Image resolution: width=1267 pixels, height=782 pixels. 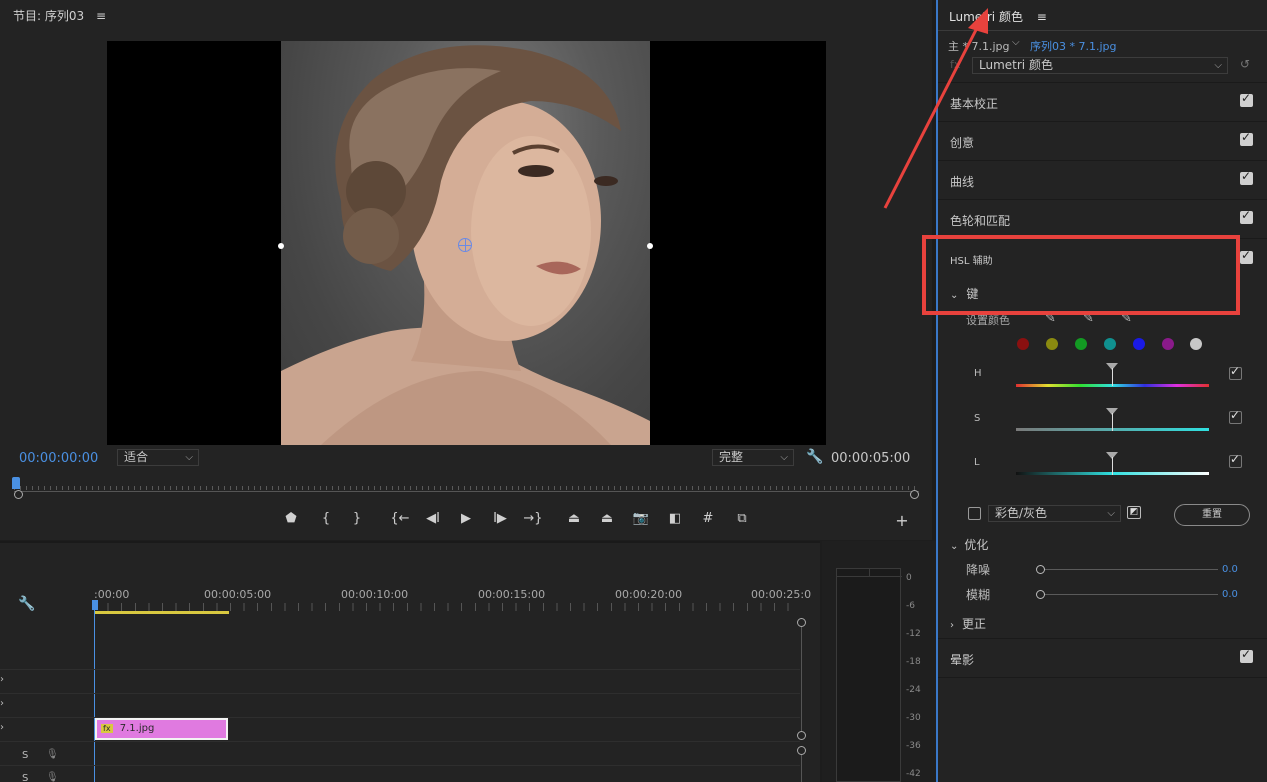 I want to click on ruler-label-2: 00:00:10:00, so click(x=375, y=594).